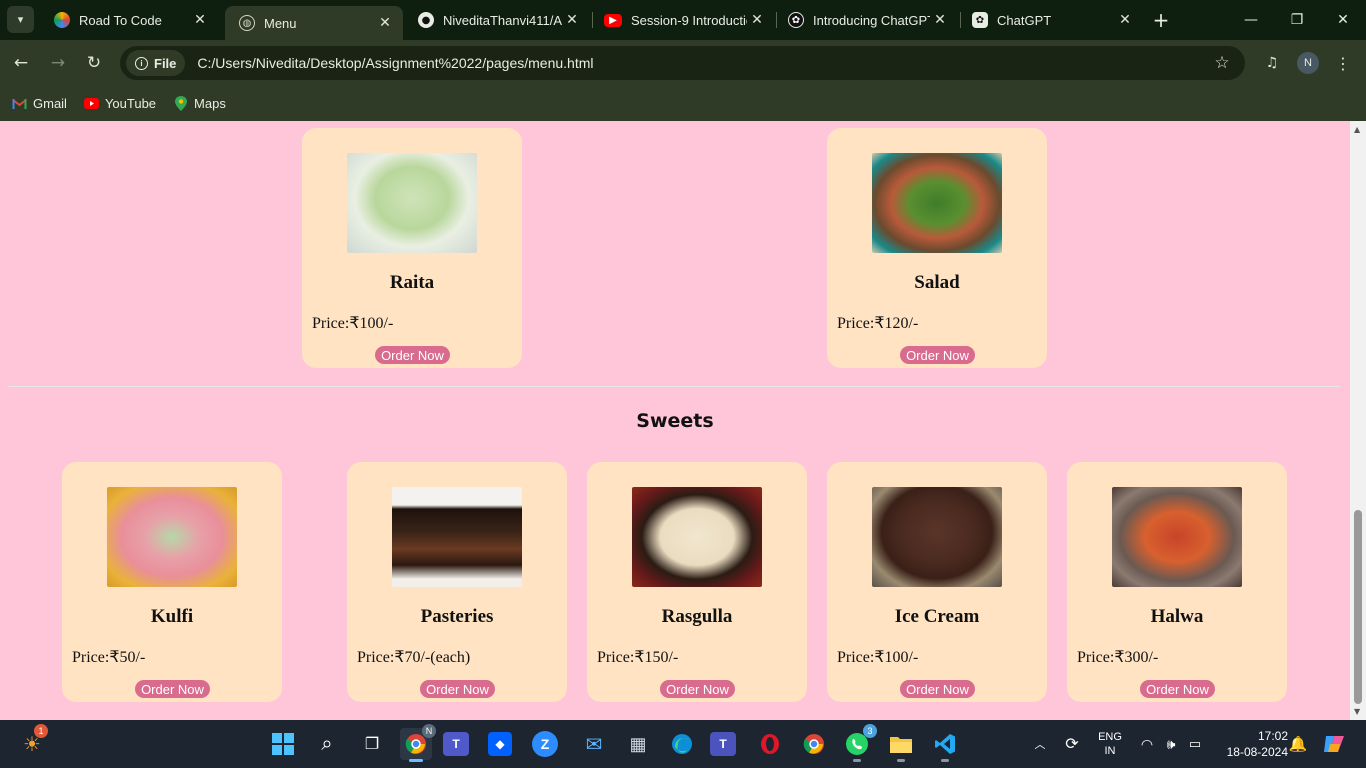  Describe the element at coordinates (129, 20) in the screenshot. I see `tab-road-to-code: Road To Code ✕` at that location.